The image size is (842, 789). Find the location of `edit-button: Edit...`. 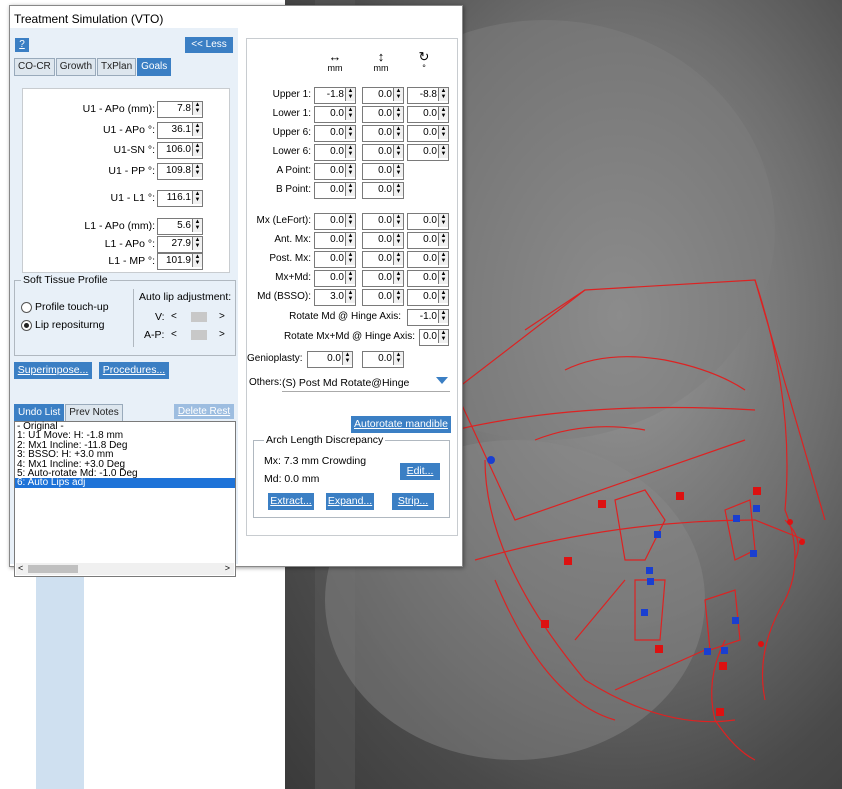

edit-button: Edit... is located at coordinates (420, 471).